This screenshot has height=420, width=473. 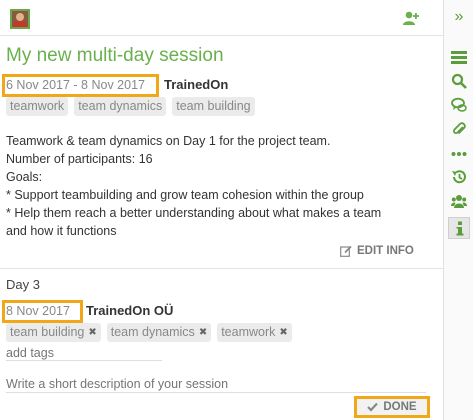 What do you see at coordinates (37, 106) in the screenshot?
I see `tag-teamwork: teamwork` at bounding box center [37, 106].